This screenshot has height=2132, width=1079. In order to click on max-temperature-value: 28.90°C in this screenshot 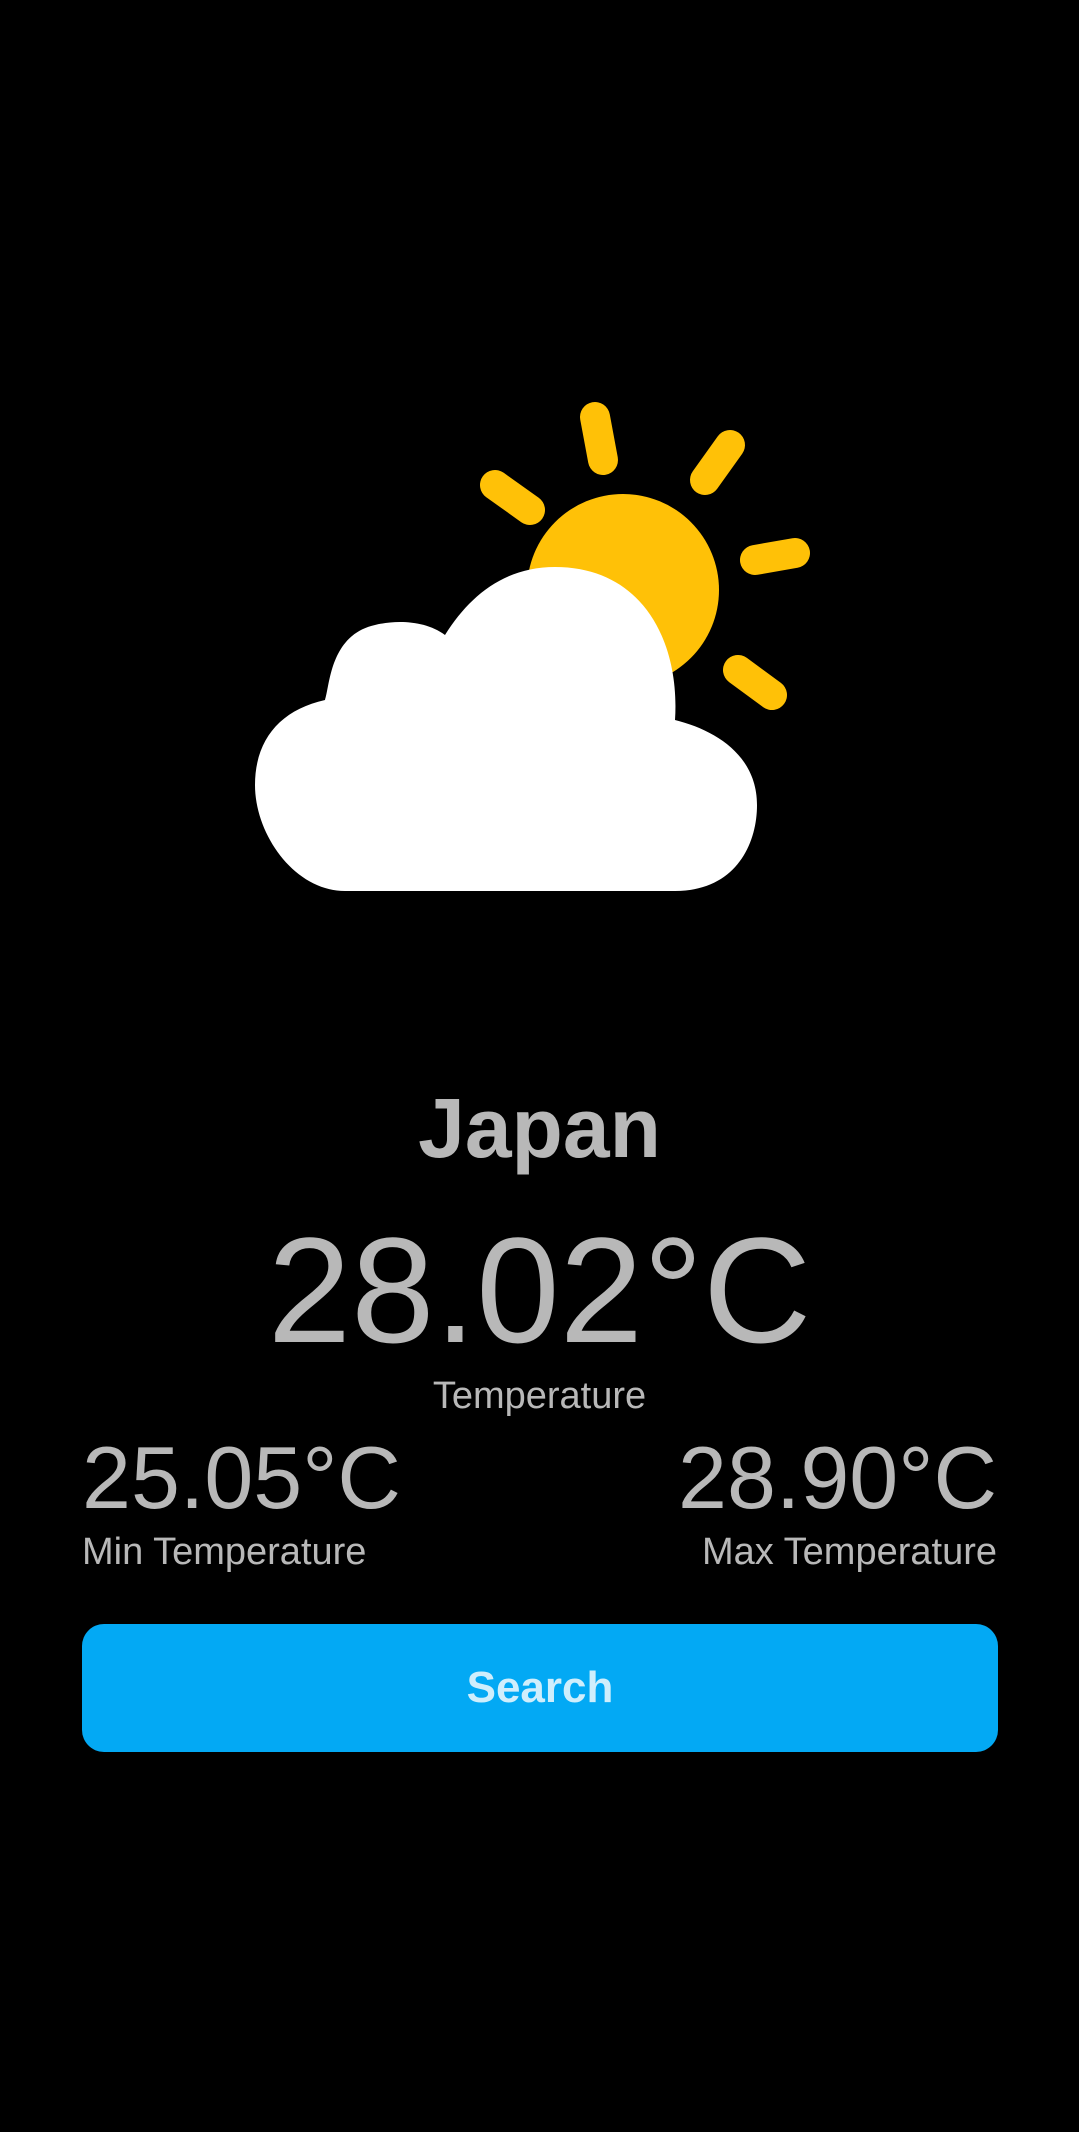, I will do `click(837, 1477)`.